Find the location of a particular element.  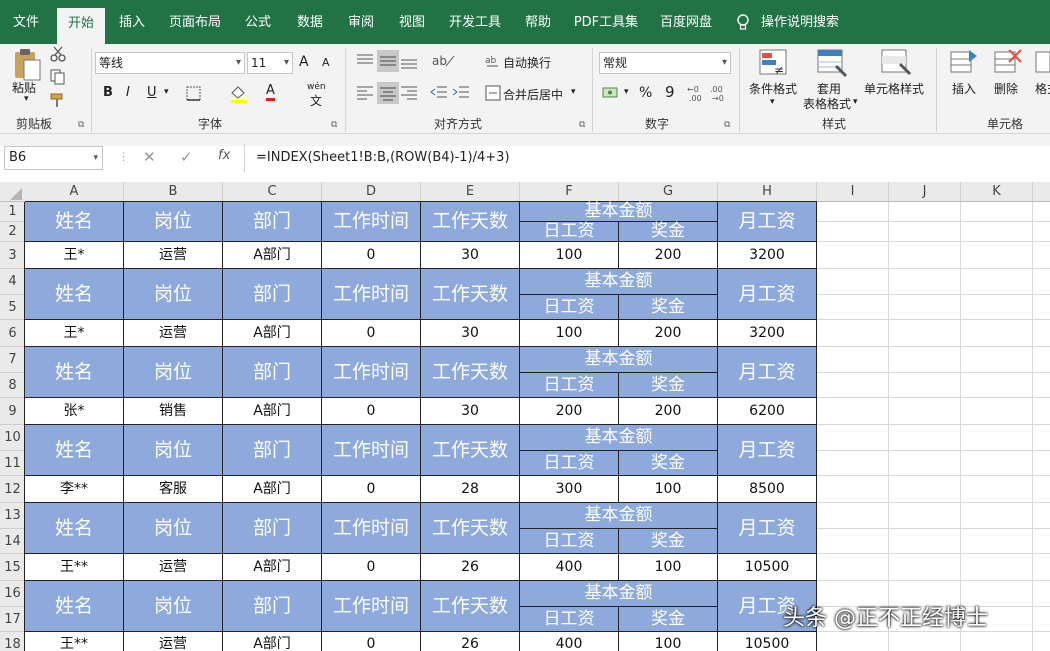

font-color-icon: A is located at coordinates (270, 92).